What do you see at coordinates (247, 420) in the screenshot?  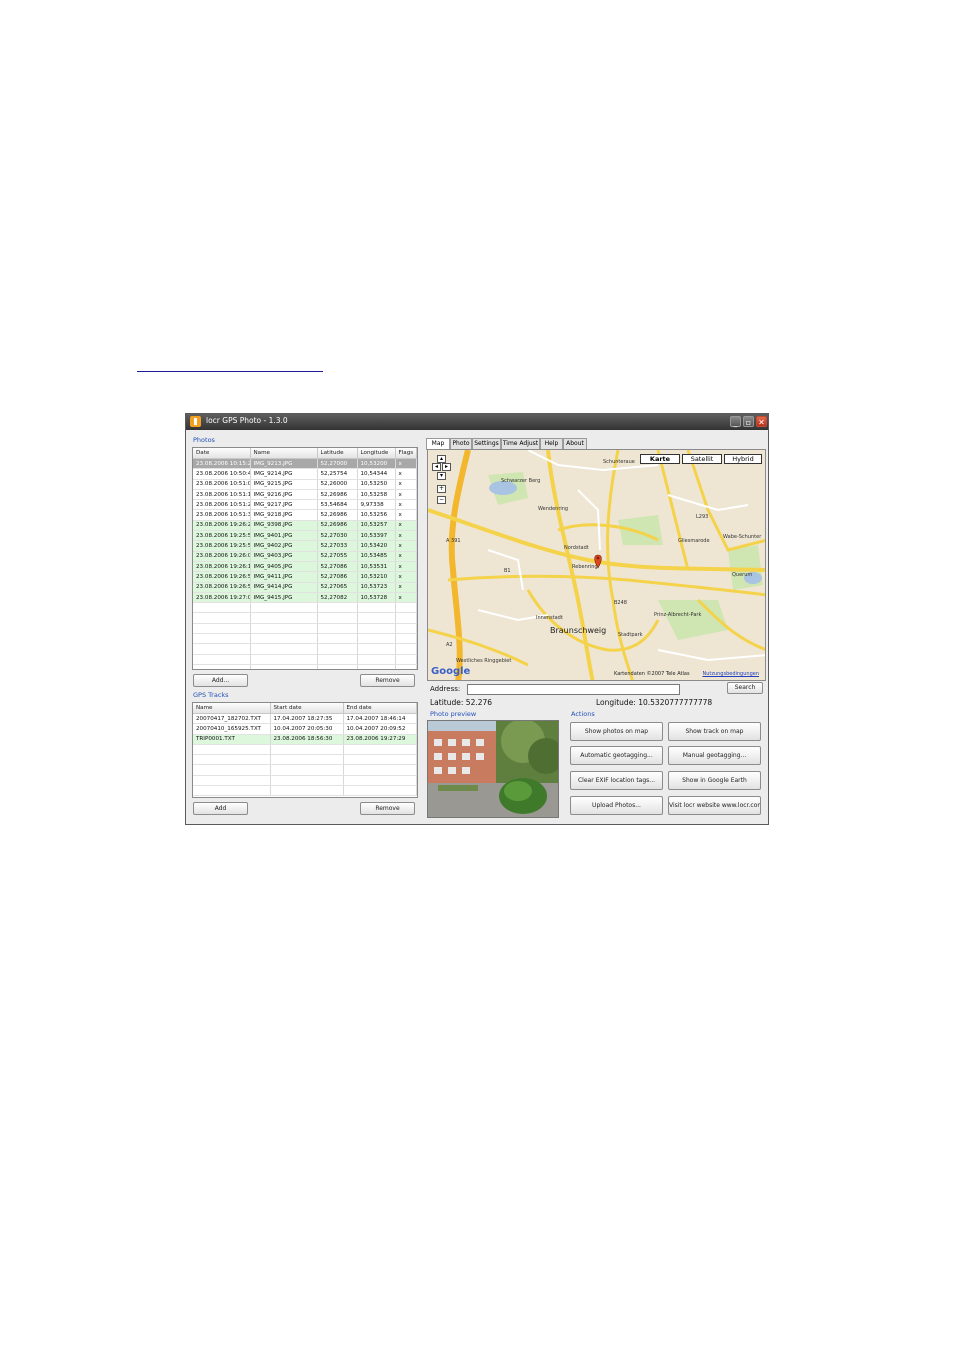 I see `window-title: locr GPS Photo - 1.3.0` at bounding box center [247, 420].